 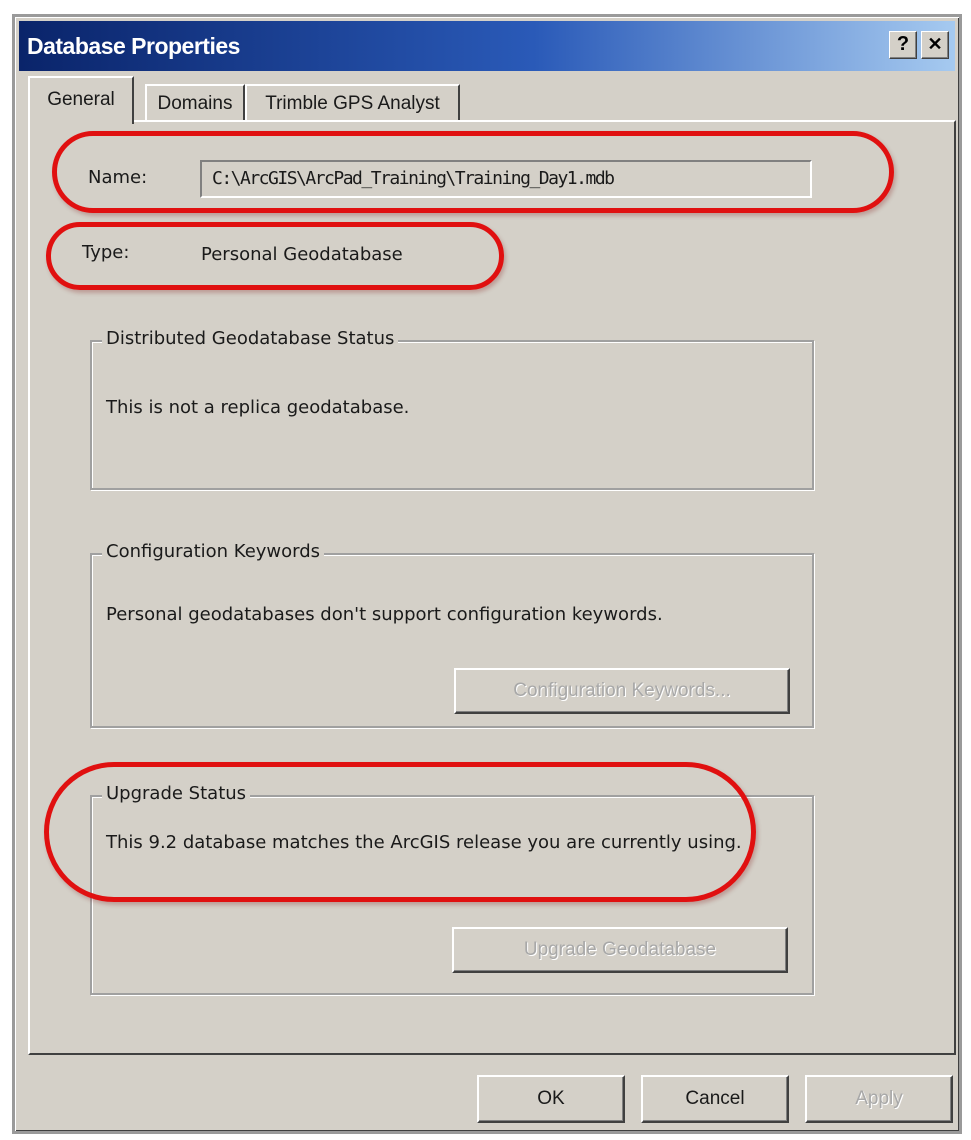 I want to click on close-icon: ✕, so click(x=935, y=44).